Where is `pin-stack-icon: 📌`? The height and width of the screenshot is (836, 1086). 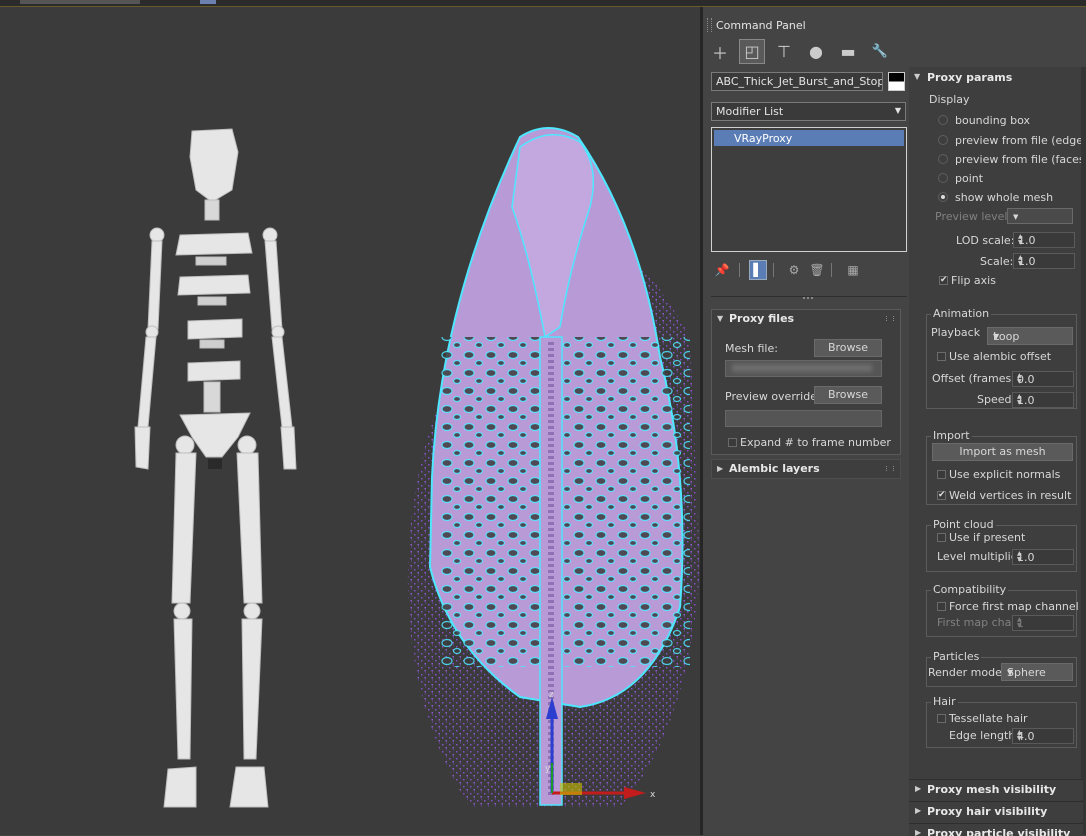
pin-stack-icon: 📌 is located at coordinates (722, 270).